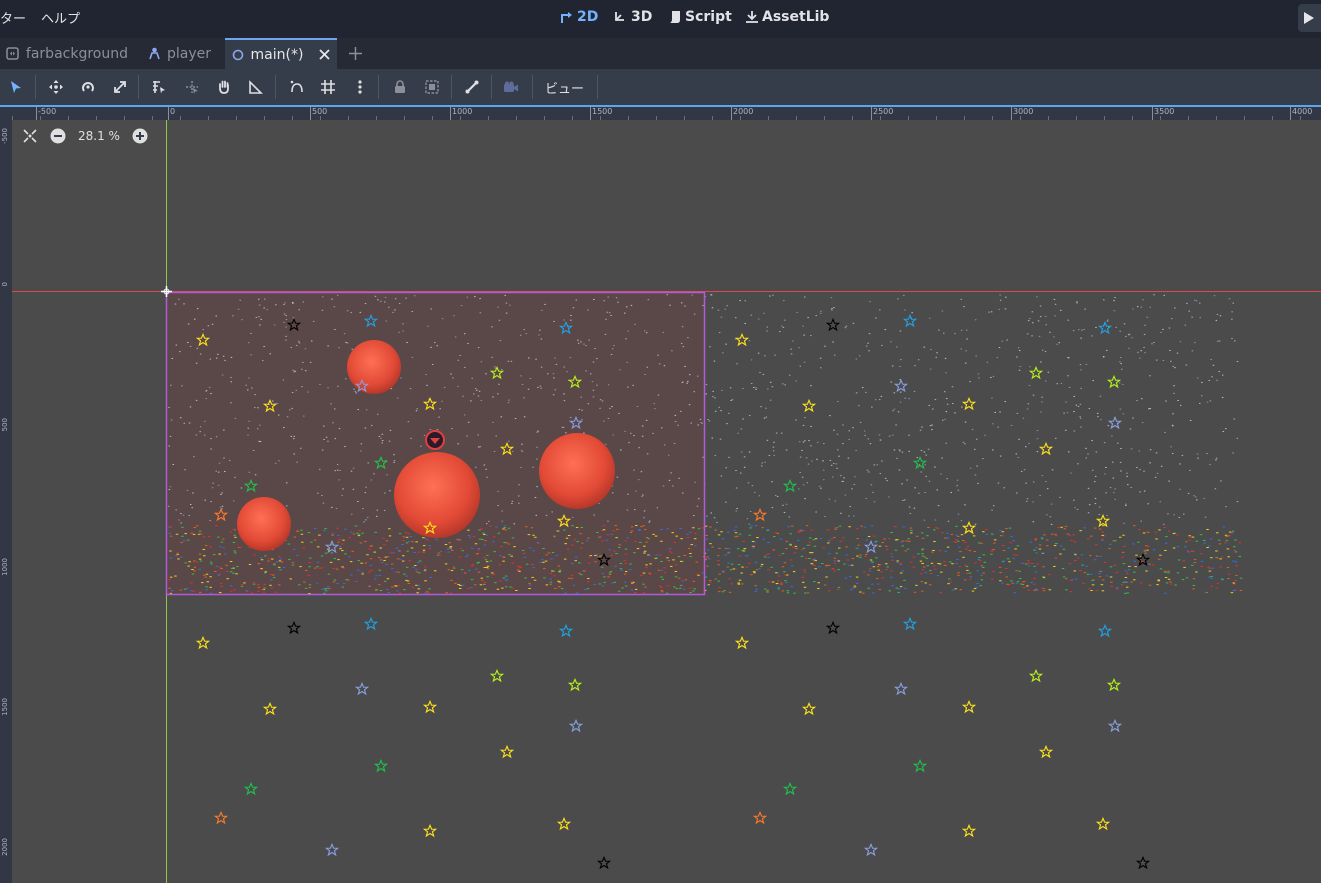  Describe the element at coordinates (56, 87) in the screenshot. I see `move-tool-button` at that location.